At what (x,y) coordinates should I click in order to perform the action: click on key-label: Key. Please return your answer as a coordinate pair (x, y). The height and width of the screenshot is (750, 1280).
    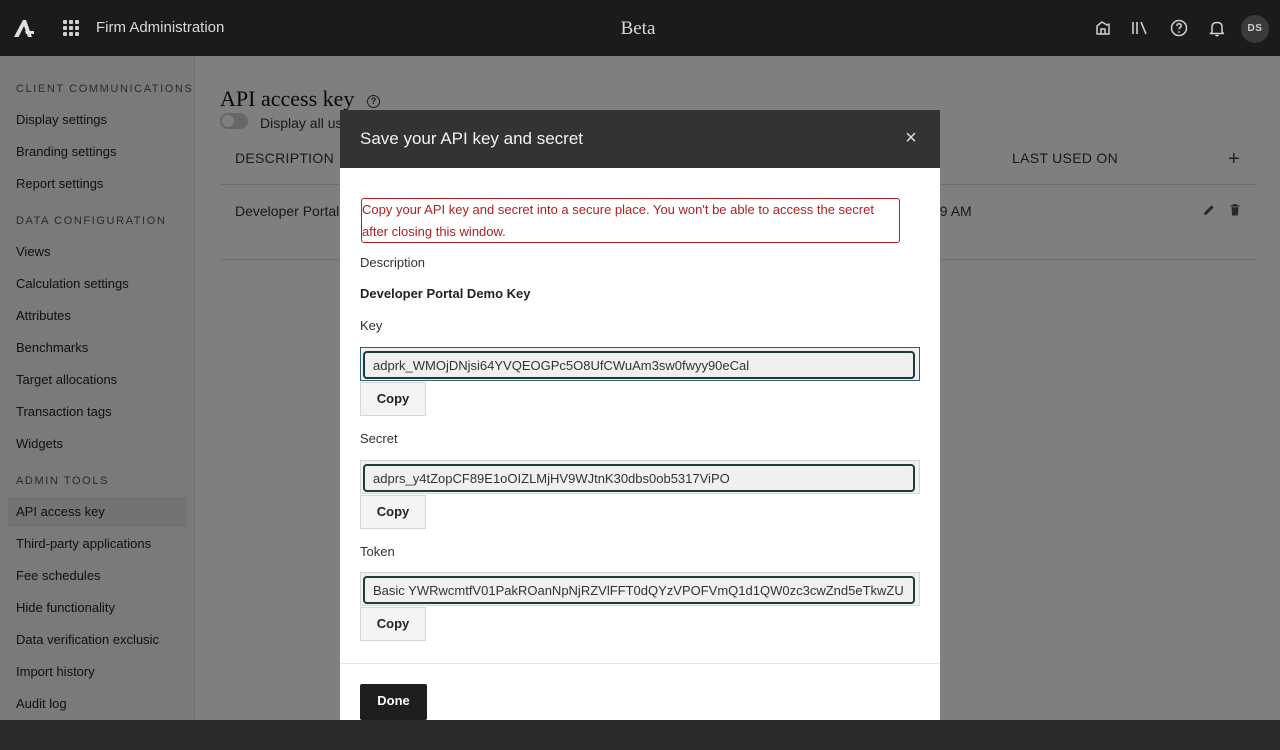
    Looking at the image, I should click on (371, 325).